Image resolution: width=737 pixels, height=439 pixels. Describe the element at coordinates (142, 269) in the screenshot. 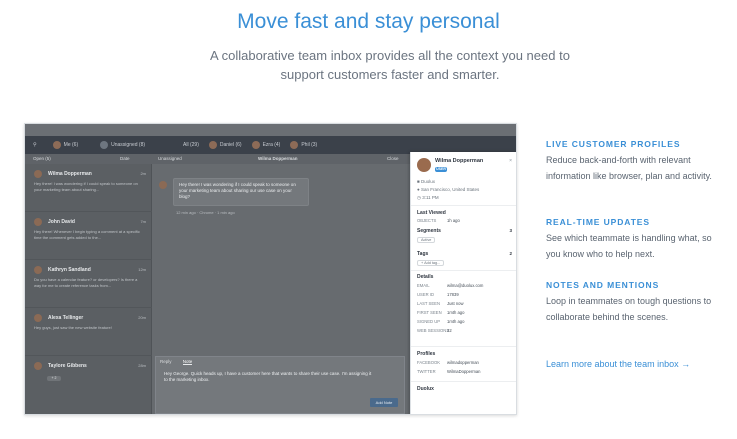

I see `timestamp: 12m` at that location.